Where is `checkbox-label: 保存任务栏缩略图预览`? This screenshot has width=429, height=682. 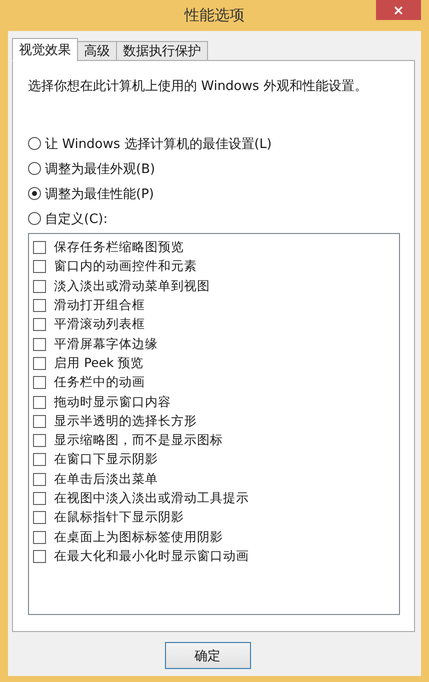
checkbox-label: 保存任务栏缩略图预览 is located at coordinates (119, 247).